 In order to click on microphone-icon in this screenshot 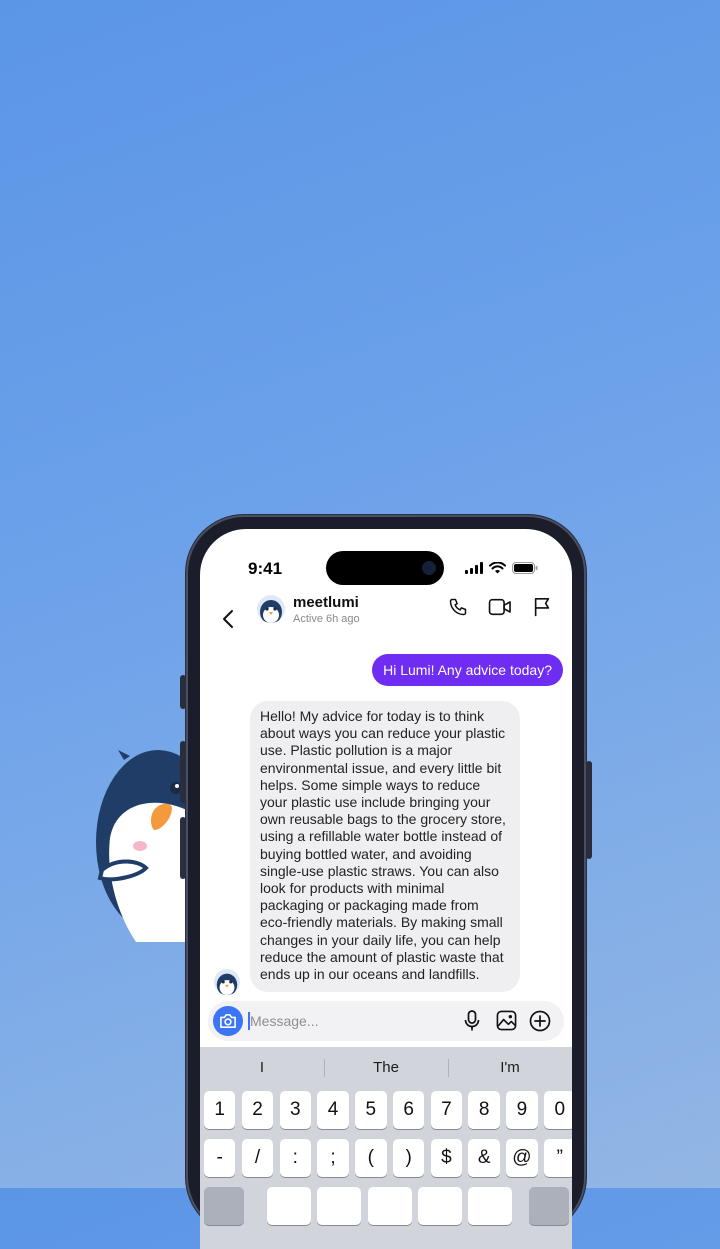, I will do `click(472, 1021)`.